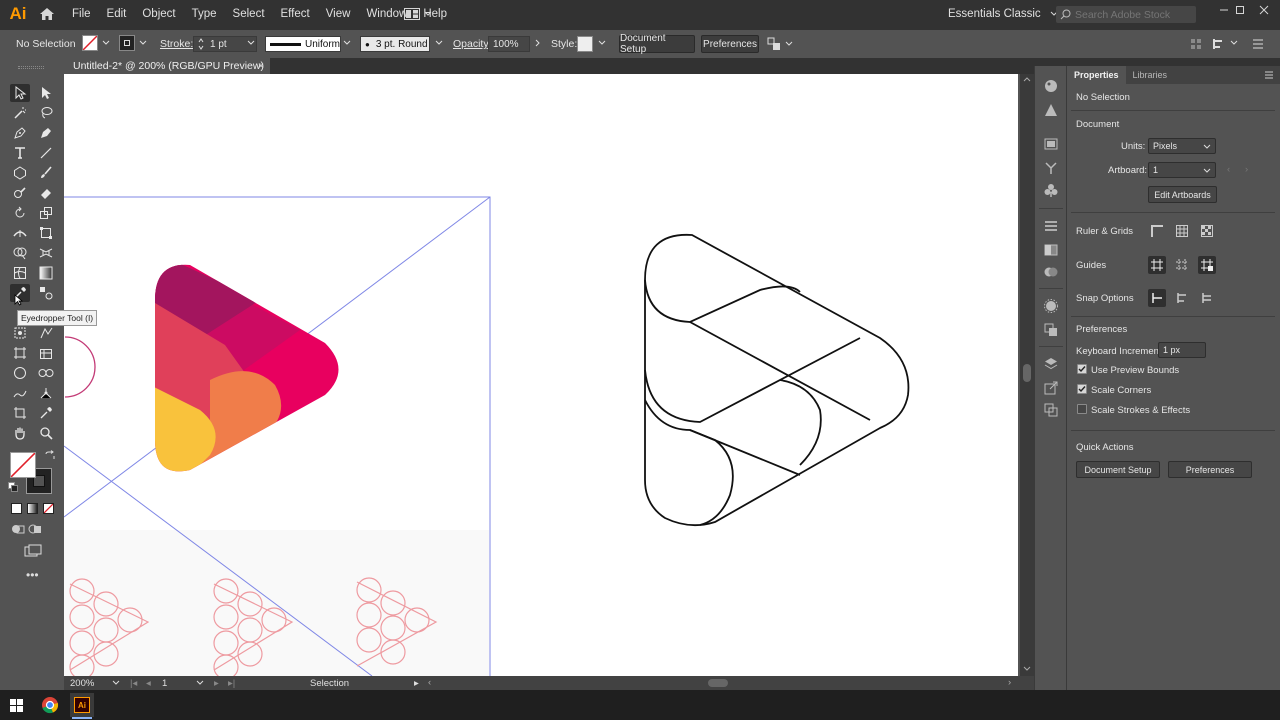  Describe the element at coordinates (1027, 669) in the screenshot. I see `scroll-down-icon` at that location.